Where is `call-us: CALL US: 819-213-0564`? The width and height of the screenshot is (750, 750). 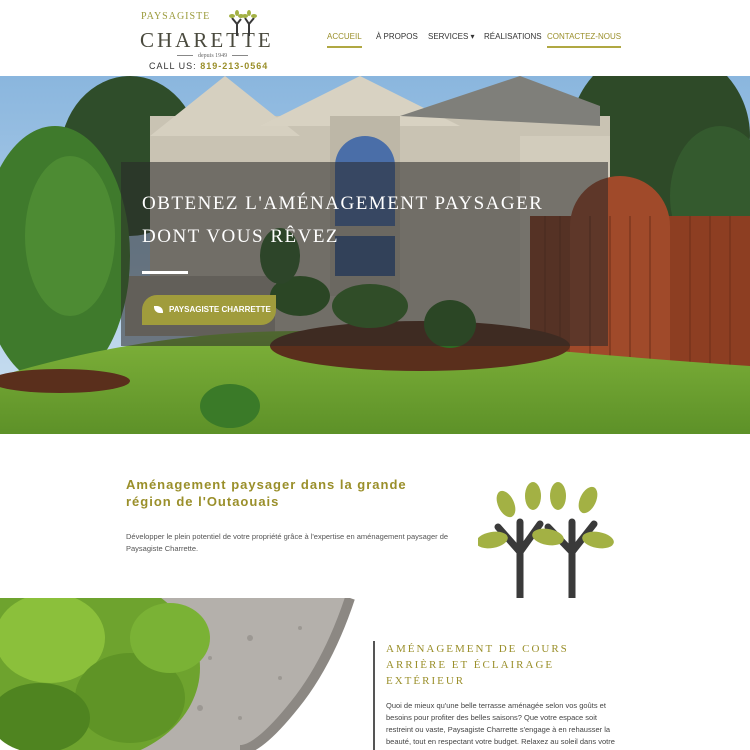 call-us: CALL US: 819-213-0564 is located at coordinates (208, 66).